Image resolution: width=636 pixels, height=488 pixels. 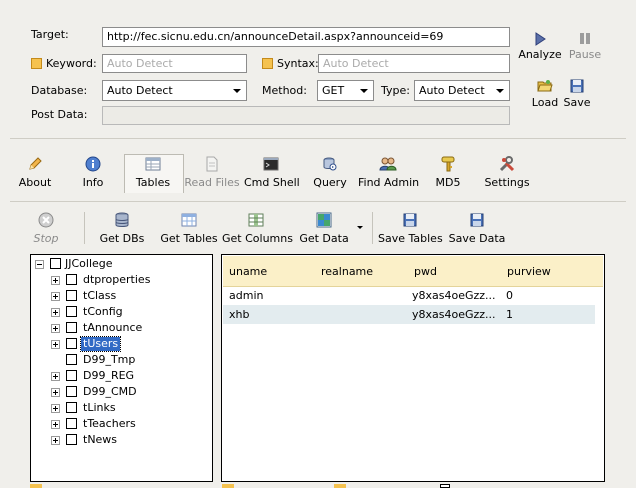 I want to click on tab-find-admin: Find Admin, so click(x=389, y=173).